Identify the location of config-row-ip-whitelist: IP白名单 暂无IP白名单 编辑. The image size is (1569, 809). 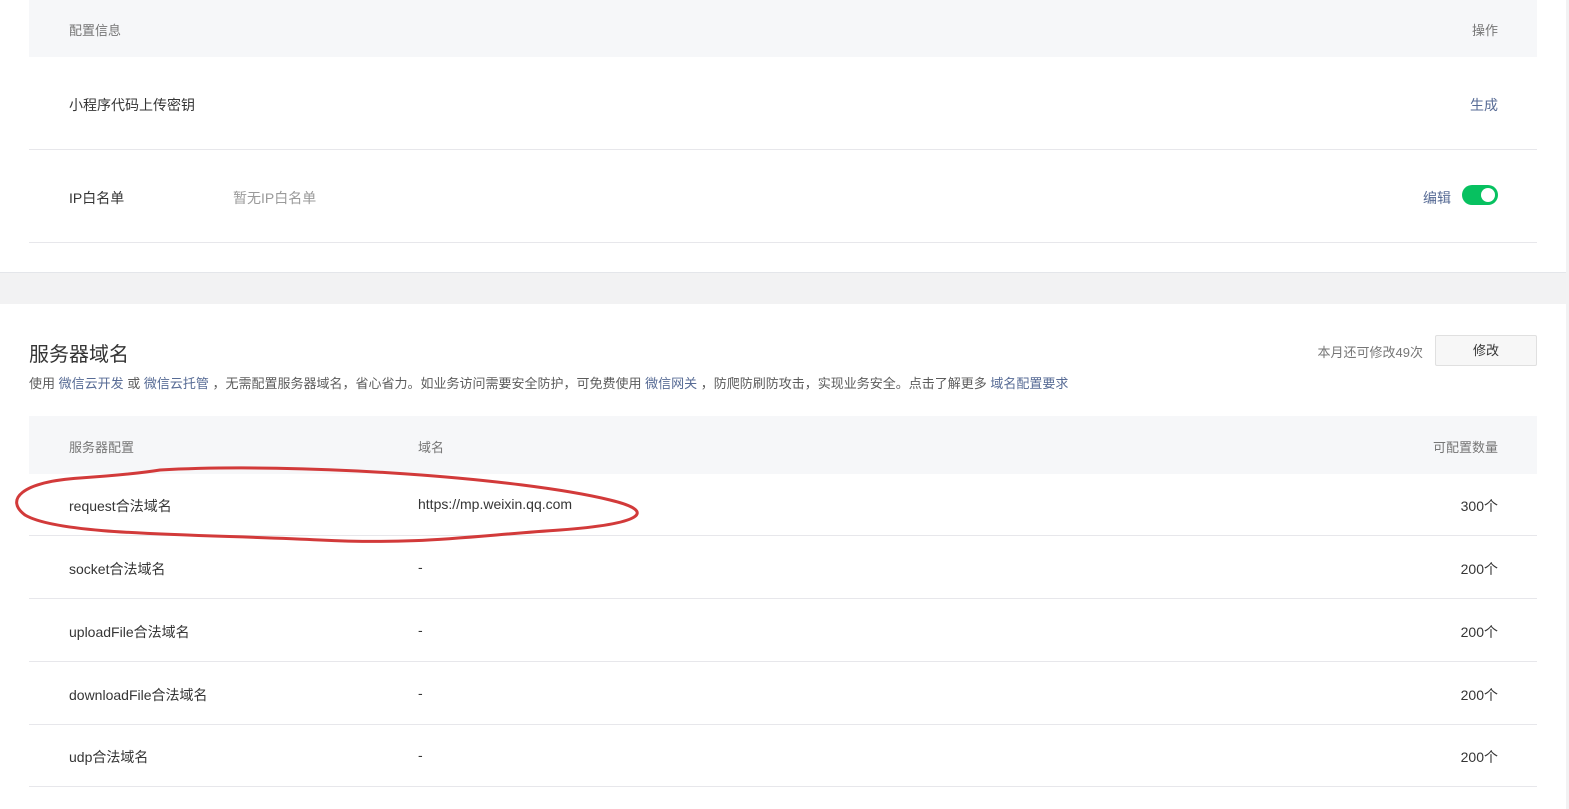
(783, 196).